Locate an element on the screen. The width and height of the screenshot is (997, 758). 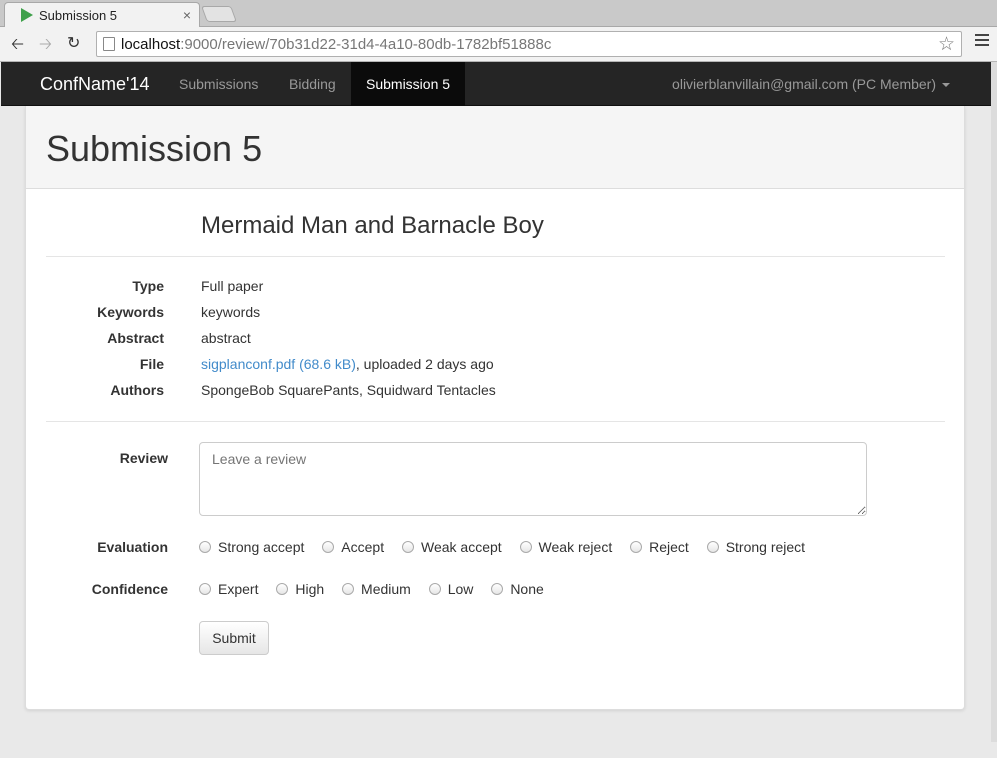
page-icon is located at coordinates (109, 44).